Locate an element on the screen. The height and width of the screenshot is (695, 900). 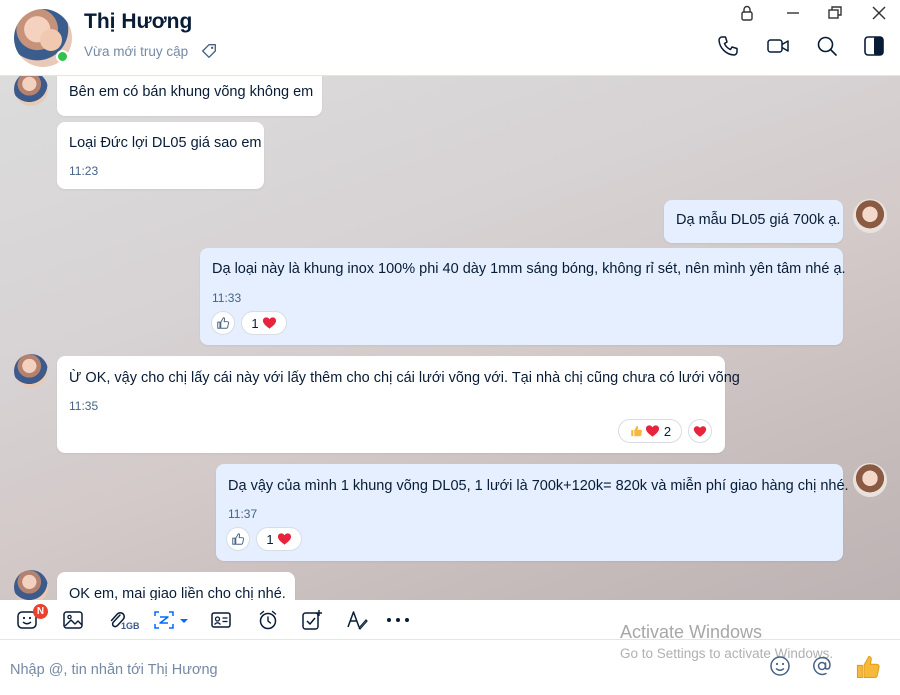
lock-icon is located at coordinates (747, 13).